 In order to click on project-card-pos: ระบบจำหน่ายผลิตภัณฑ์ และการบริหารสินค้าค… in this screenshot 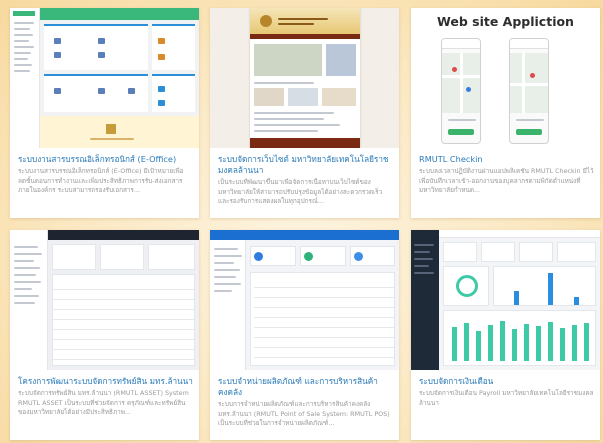, I will do `click(304, 335)`.